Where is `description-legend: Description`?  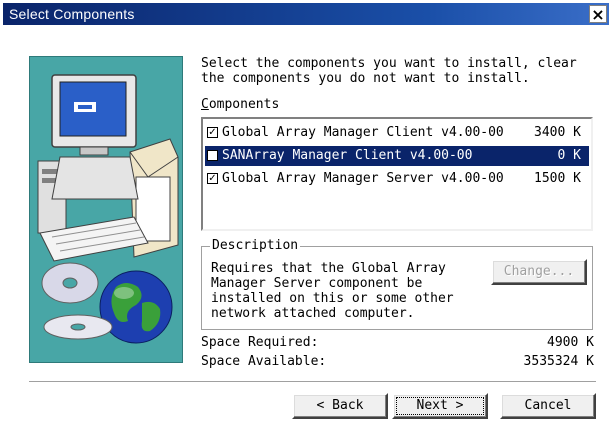 description-legend: Description is located at coordinates (255, 245).